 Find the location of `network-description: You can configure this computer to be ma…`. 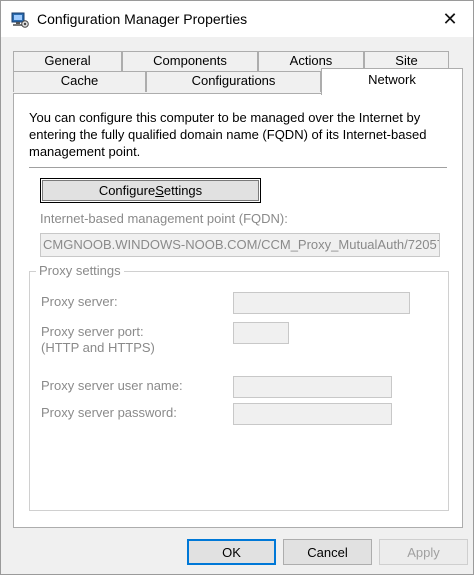

network-description: You can configure this computer to be ma… is located at coordinates (228, 134).